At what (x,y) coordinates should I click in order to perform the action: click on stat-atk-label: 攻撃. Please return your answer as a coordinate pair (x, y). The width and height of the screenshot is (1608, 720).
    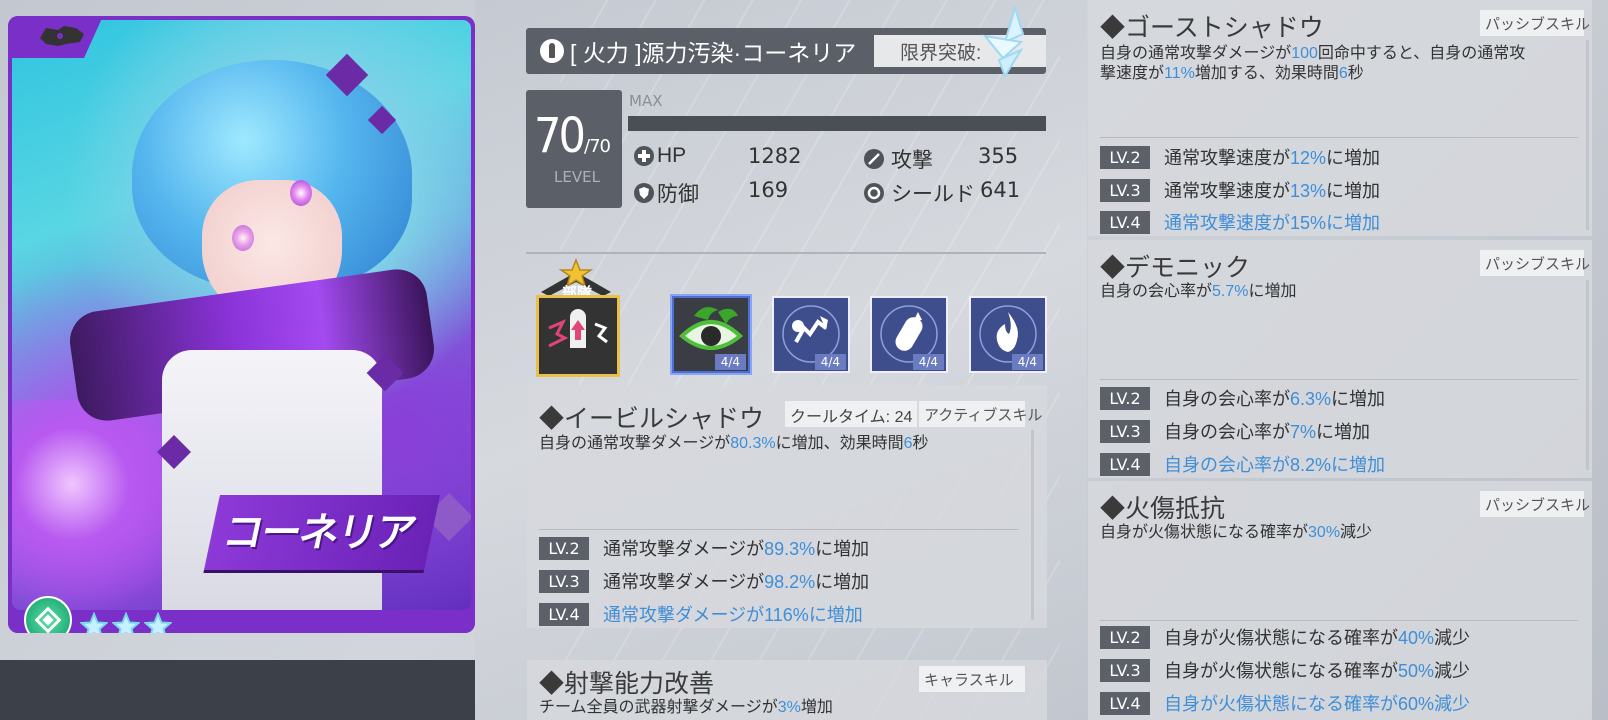
    Looking at the image, I should click on (912, 160).